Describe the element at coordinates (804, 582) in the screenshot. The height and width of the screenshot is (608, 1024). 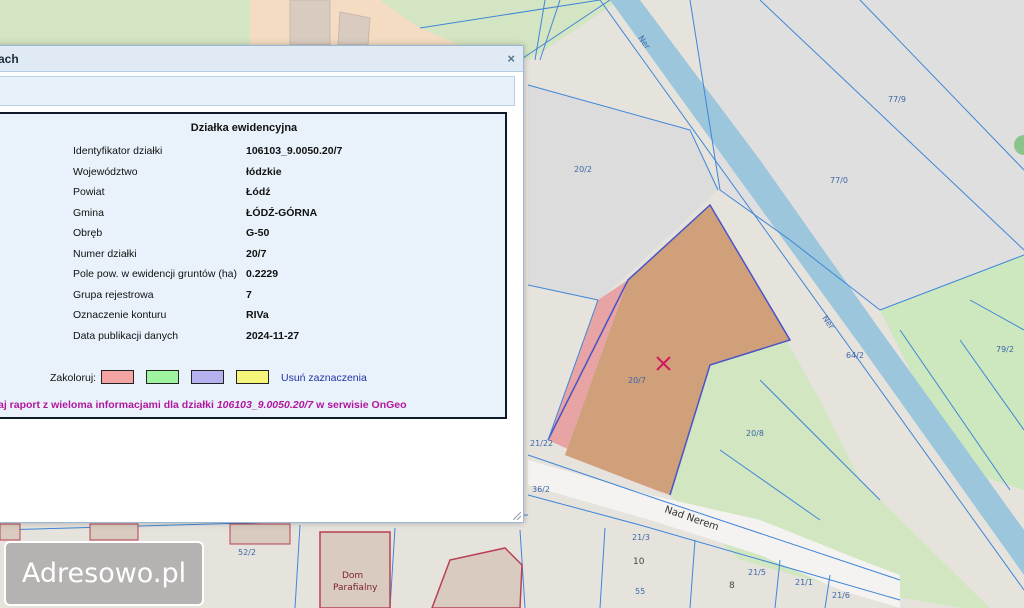
I see `label-parcel-21-1: 21/1` at that location.